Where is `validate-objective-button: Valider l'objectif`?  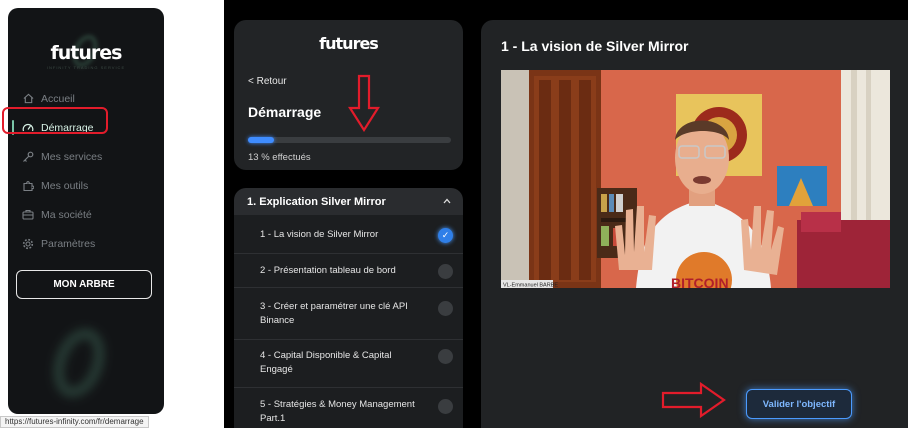
validate-objective-button: Valider l'objectif is located at coordinates (799, 404).